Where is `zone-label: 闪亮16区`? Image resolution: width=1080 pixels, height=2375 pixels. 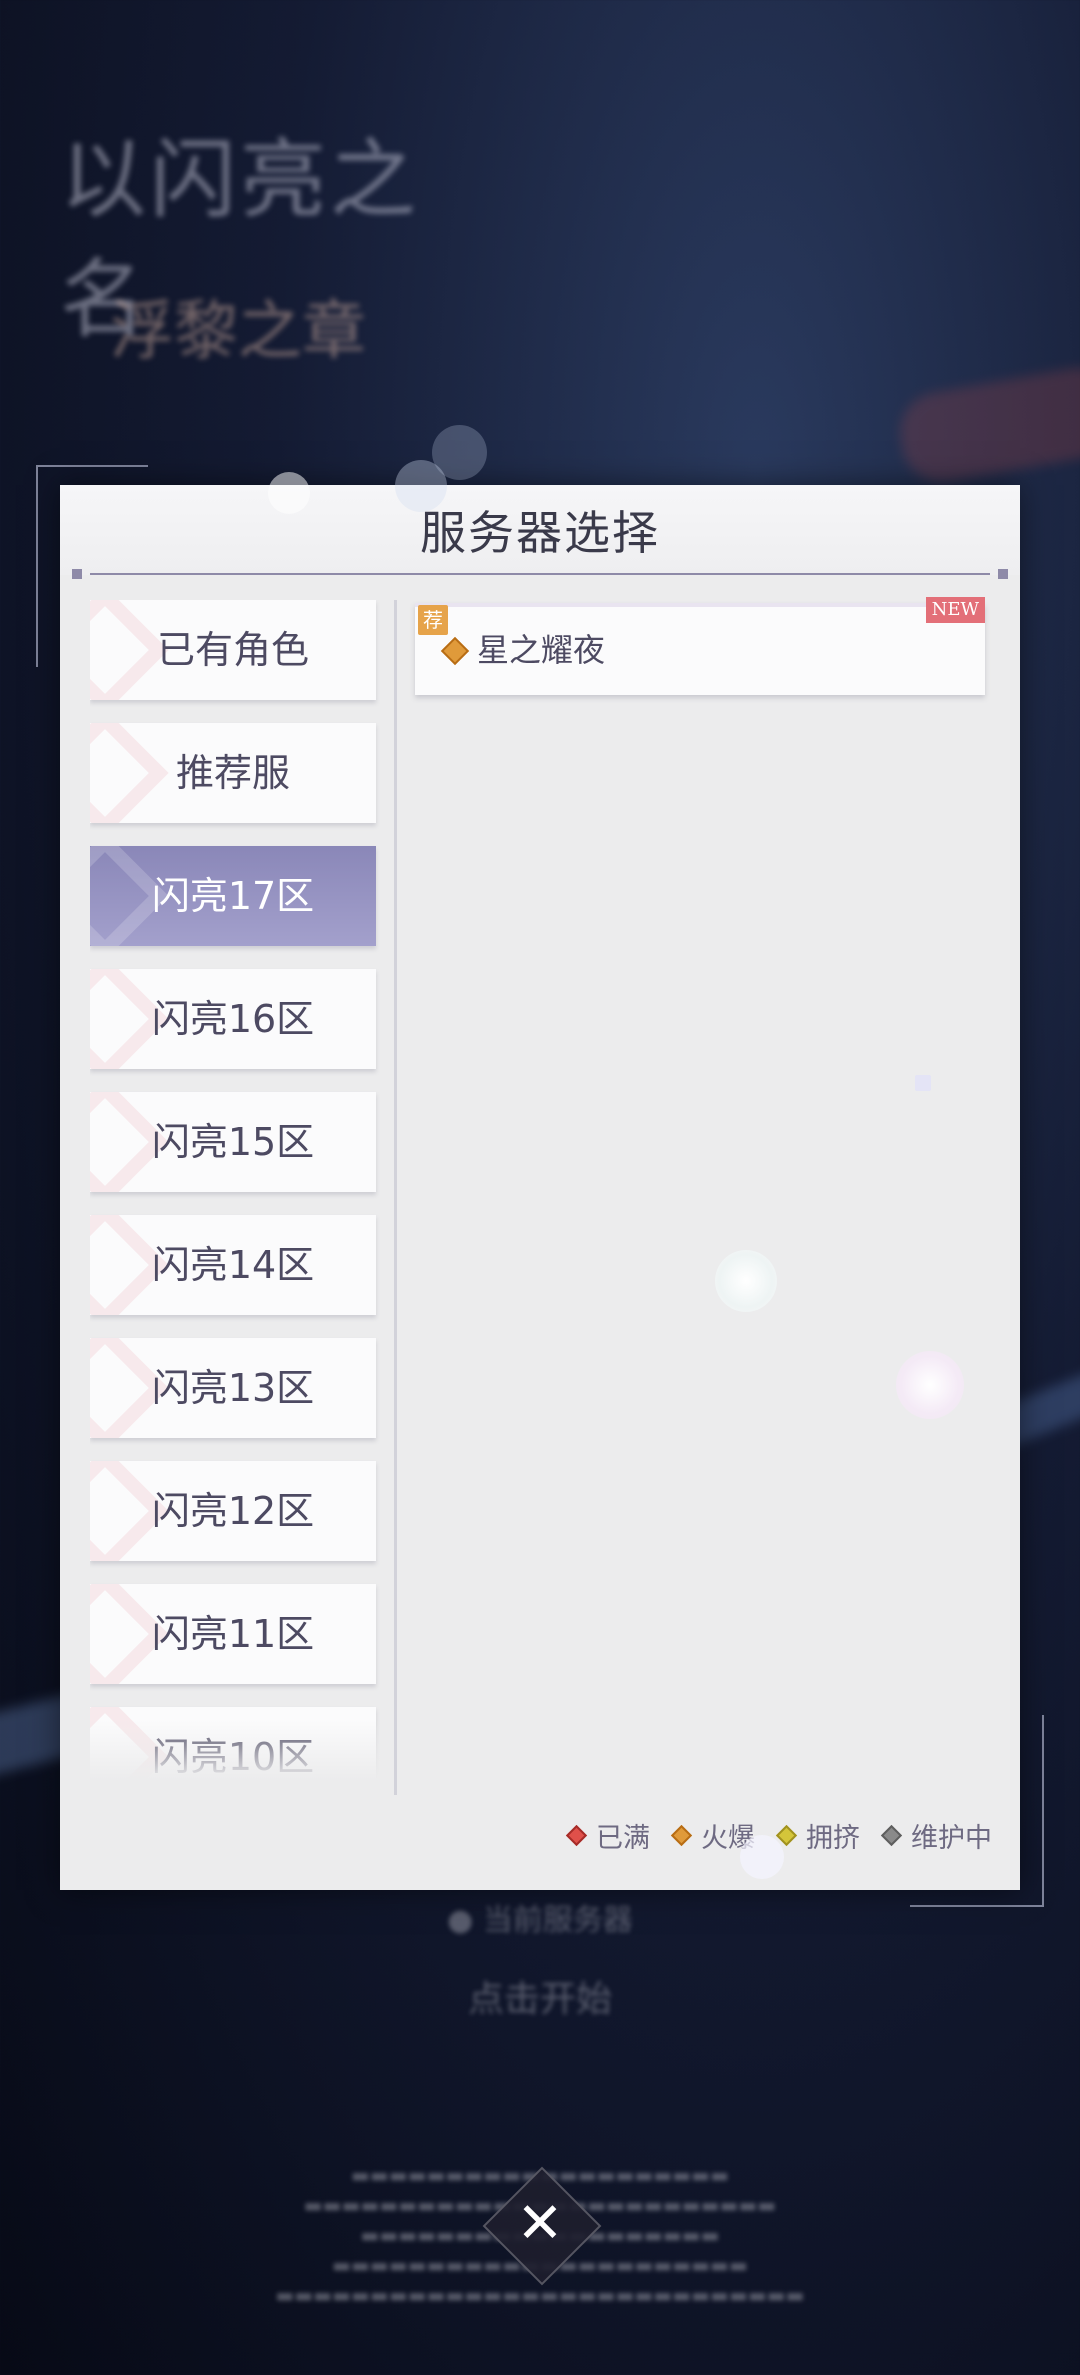
zone-label: 闪亮16区 is located at coordinates (233, 1019).